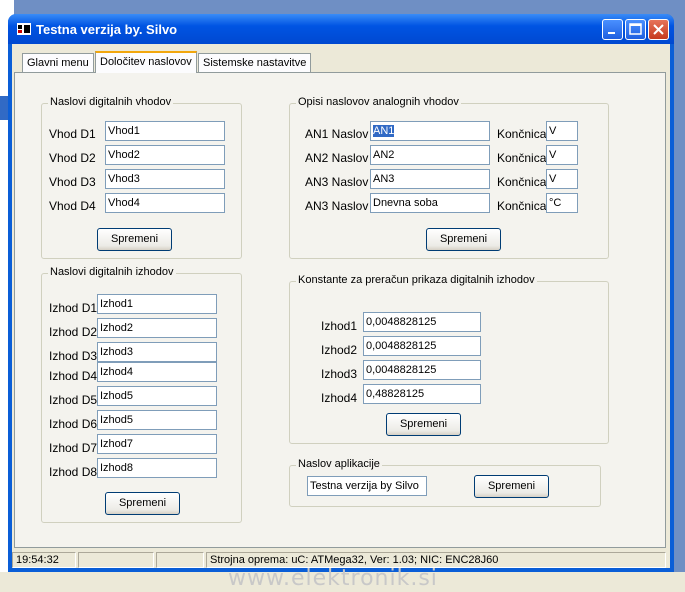  Describe the element at coordinates (165, 179) in the screenshot. I see `vhod-d3-field: Vhod3` at that location.